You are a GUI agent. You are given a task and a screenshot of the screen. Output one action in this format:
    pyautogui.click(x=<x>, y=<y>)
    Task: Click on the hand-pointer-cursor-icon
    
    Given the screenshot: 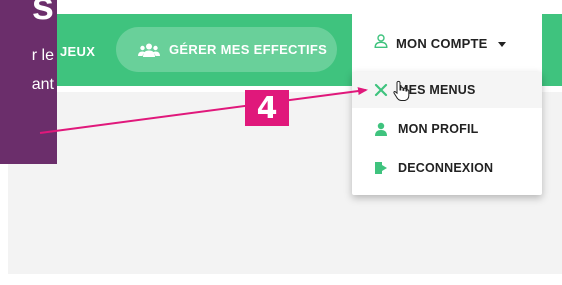 What is the action you would take?
    pyautogui.click(x=401, y=93)
    